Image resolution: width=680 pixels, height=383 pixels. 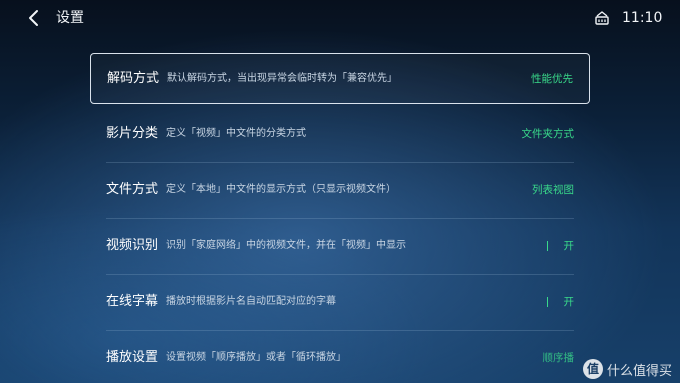 What do you see at coordinates (281, 189) in the screenshot?
I see `setting-description: 定义「本地」中文件的显示方式（只显示视频文件）` at bounding box center [281, 189].